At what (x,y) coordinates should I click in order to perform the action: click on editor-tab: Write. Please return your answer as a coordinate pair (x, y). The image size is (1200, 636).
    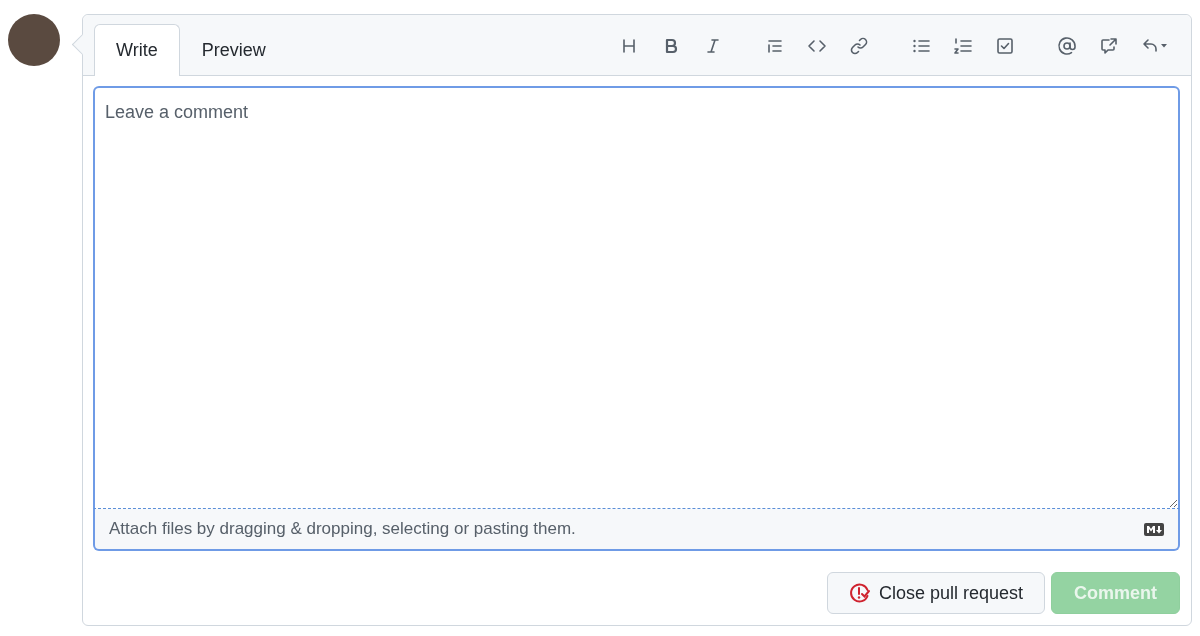
    Looking at the image, I should click on (137, 50).